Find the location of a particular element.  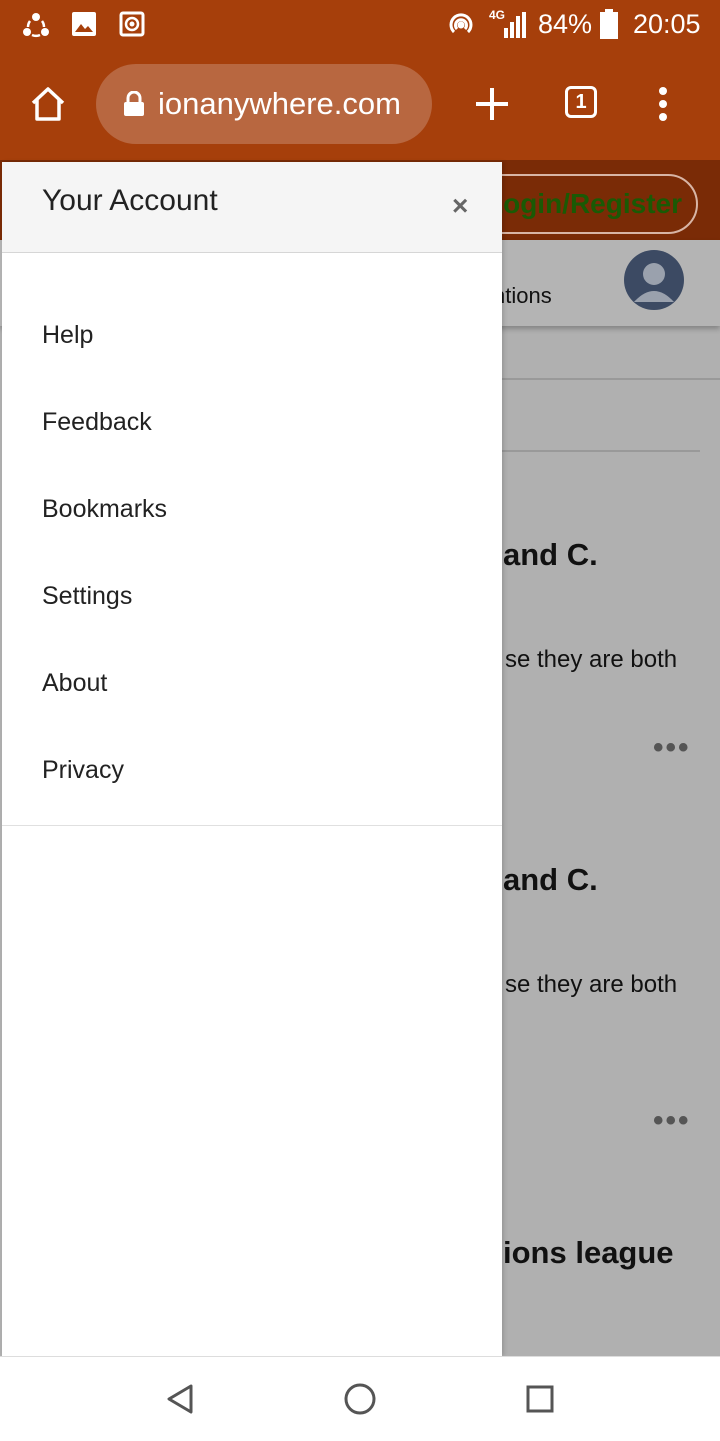

menu-item-help: Help is located at coordinates (67, 335).